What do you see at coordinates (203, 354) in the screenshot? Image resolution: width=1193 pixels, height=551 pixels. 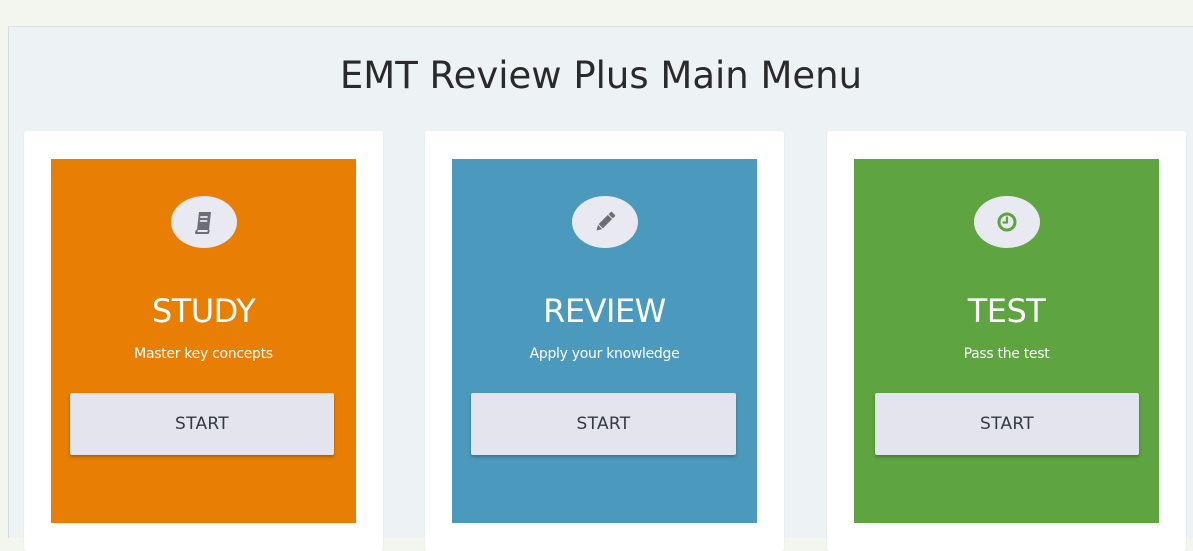 I see `study-subtitle: Master key concepts` at bounding box center [203, 354].